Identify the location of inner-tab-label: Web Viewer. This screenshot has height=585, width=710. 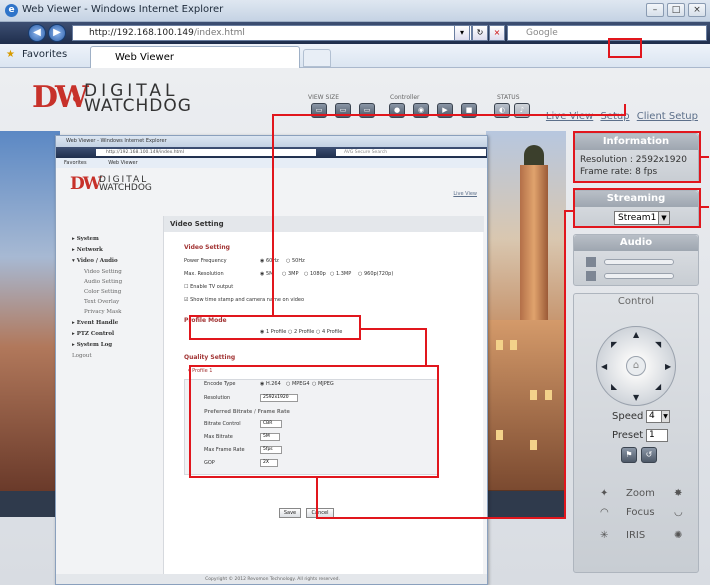
(123, 163).